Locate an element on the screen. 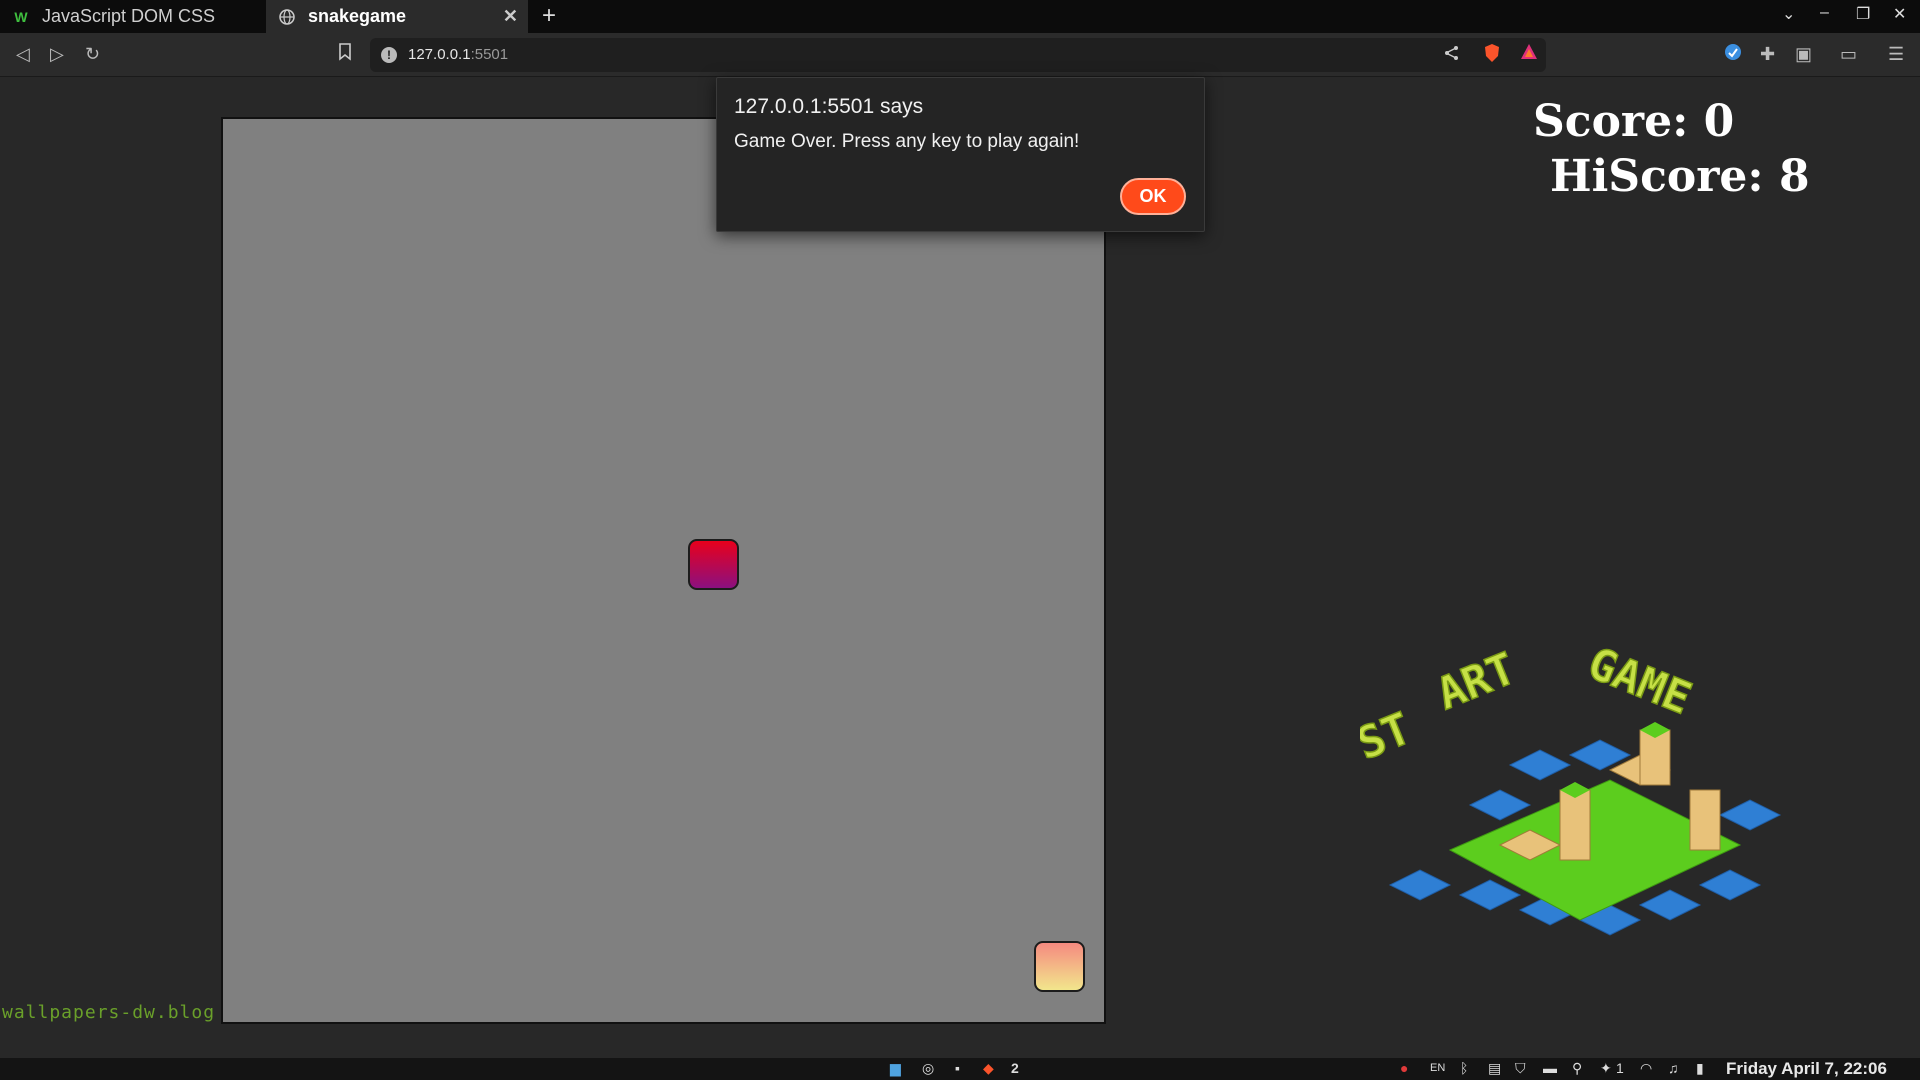  brave-taskbar-icon: ◆ is located at coordinates (988, 1068).